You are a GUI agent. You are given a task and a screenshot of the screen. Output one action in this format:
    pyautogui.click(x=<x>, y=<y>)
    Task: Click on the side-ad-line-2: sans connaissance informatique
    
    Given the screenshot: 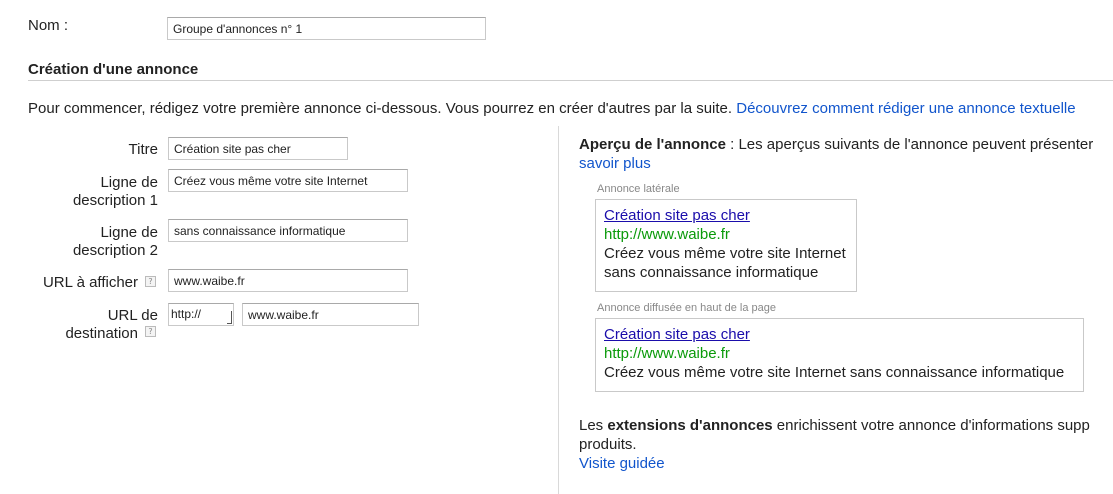 What is the action you would take?
    pyautogui.click(x=711, y=272)
    